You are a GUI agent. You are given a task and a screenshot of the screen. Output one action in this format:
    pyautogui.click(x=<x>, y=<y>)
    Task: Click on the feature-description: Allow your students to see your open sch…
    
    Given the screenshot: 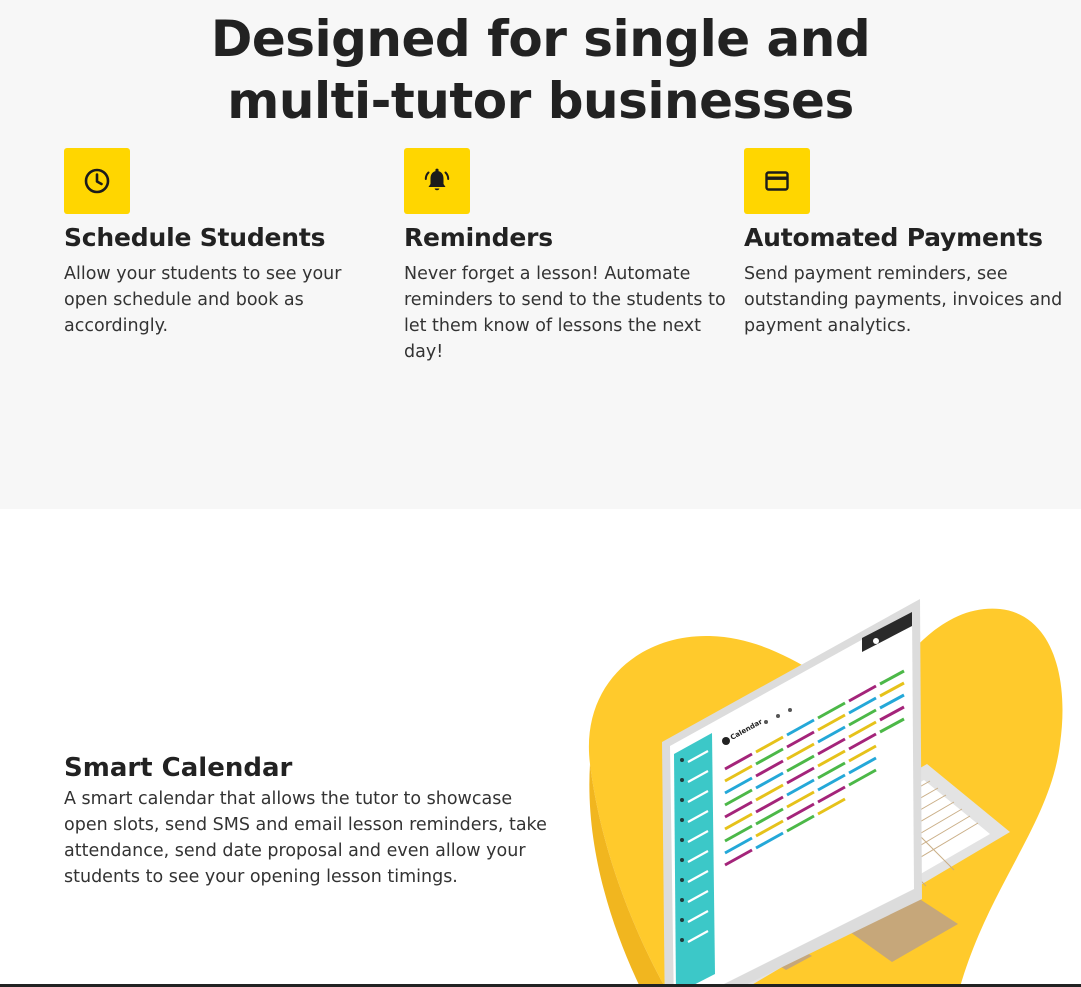 What is the action you would take?
    pyautogui.click(x=203, y=300)
    